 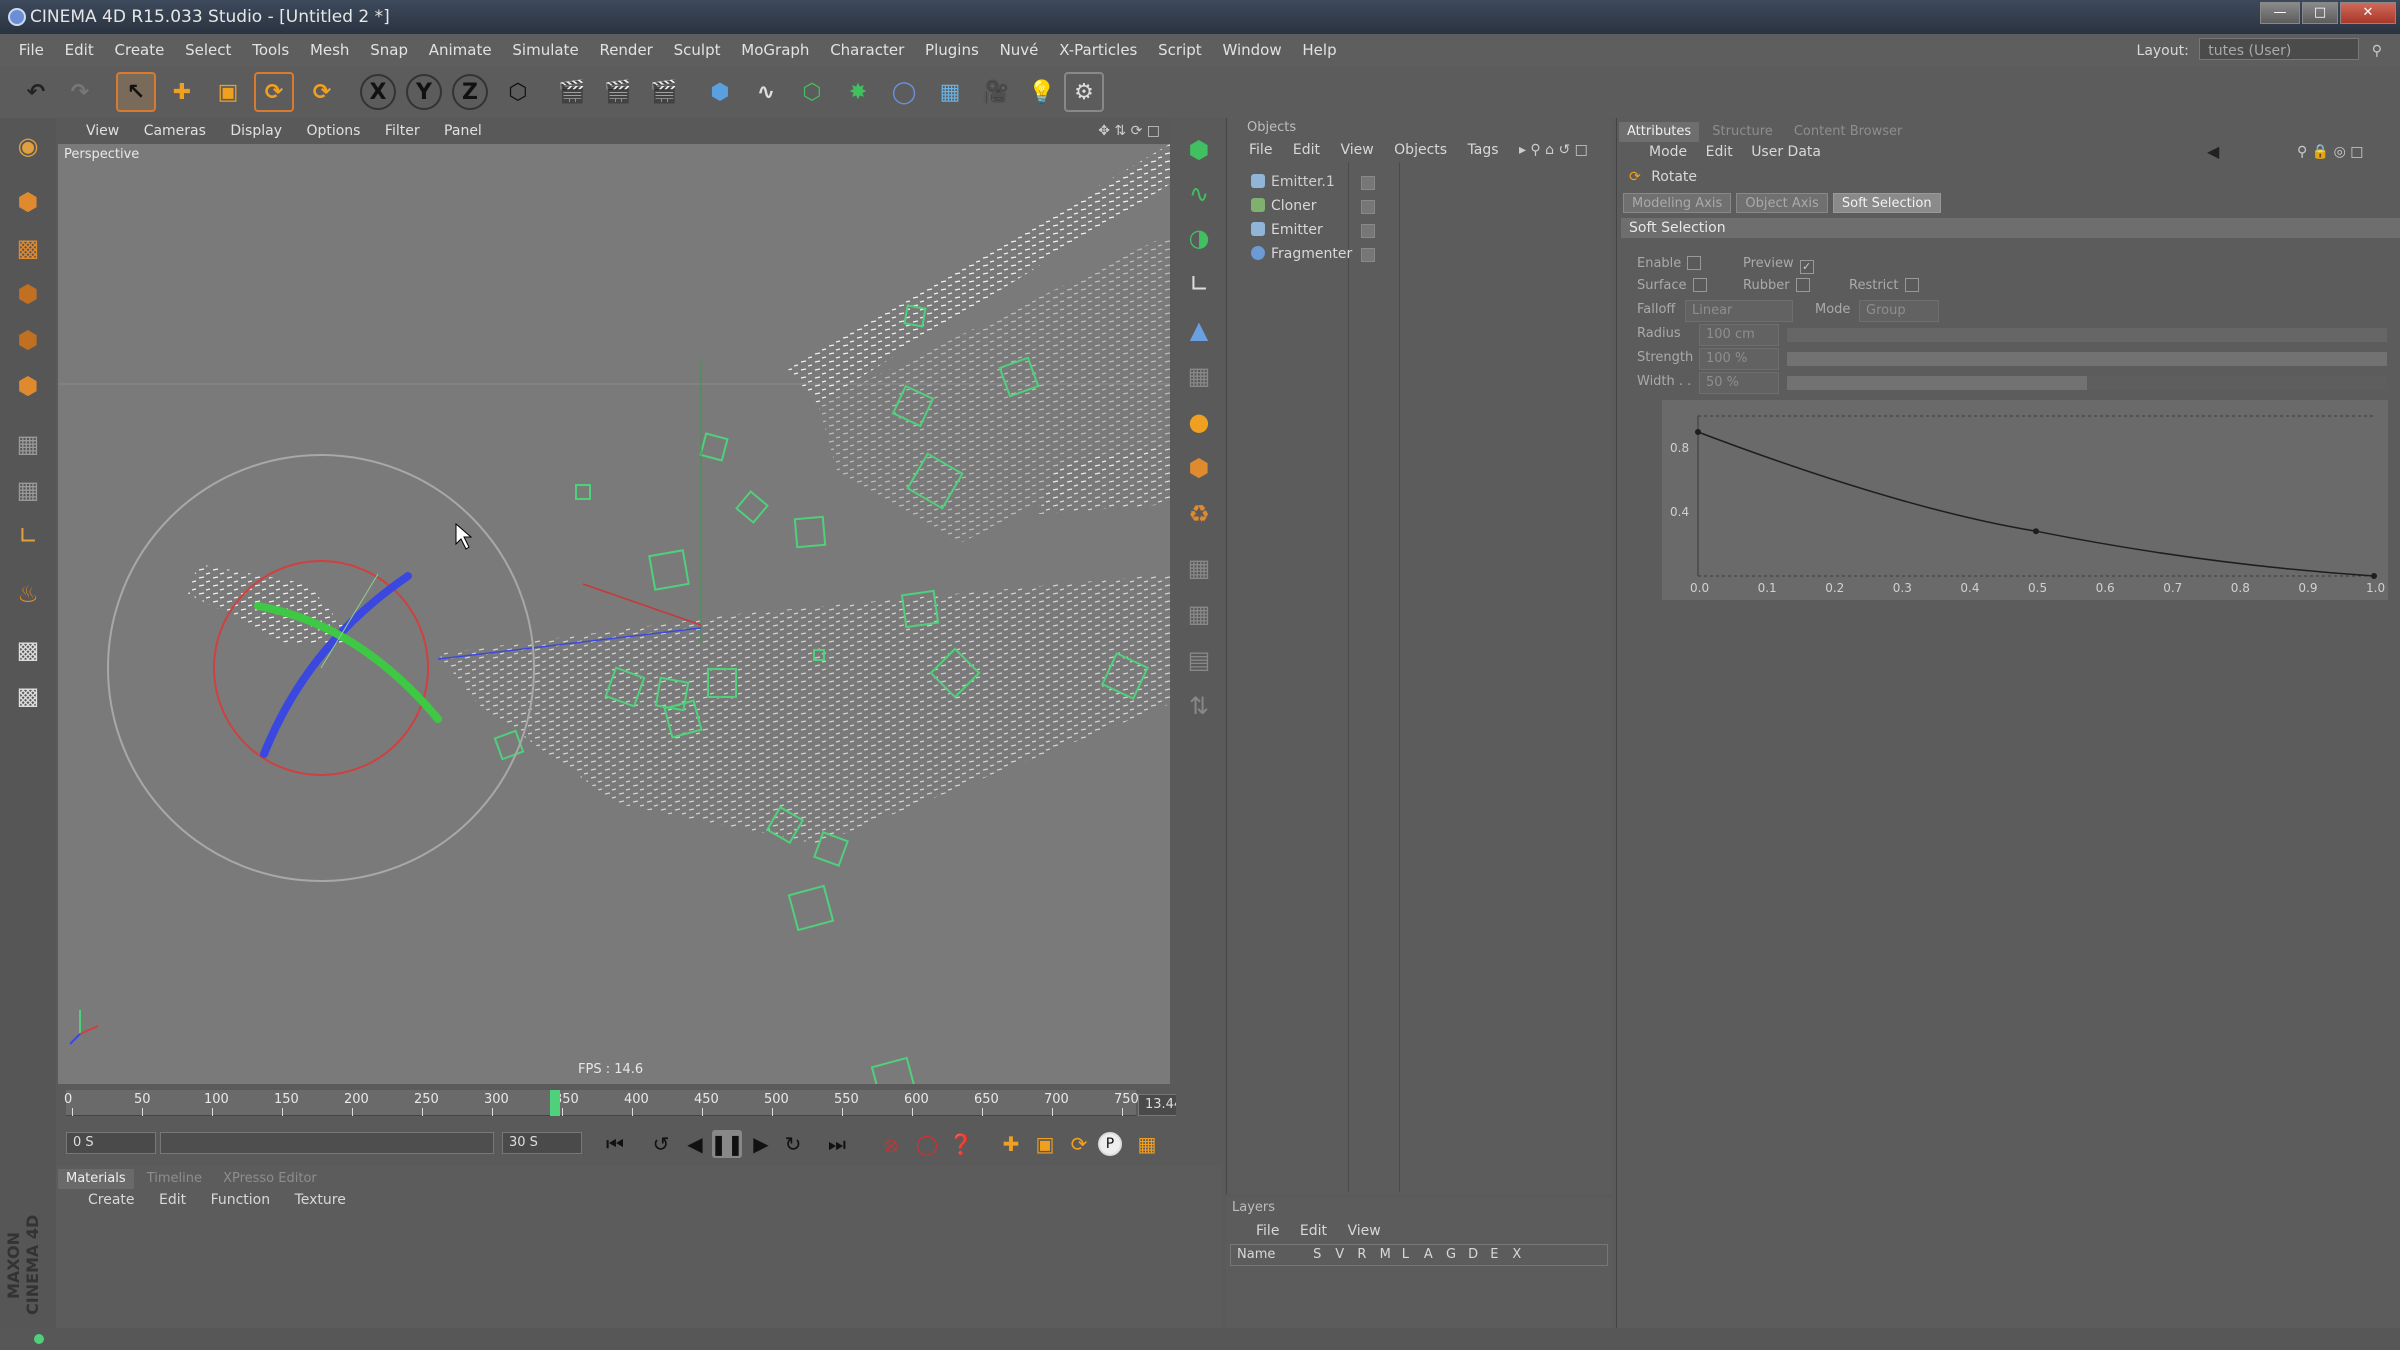 What do you see at coordinates (793, 1144) in the screenshot?
I see `next-keyframe-icon: ↻` at bounding box center [793, 1144].